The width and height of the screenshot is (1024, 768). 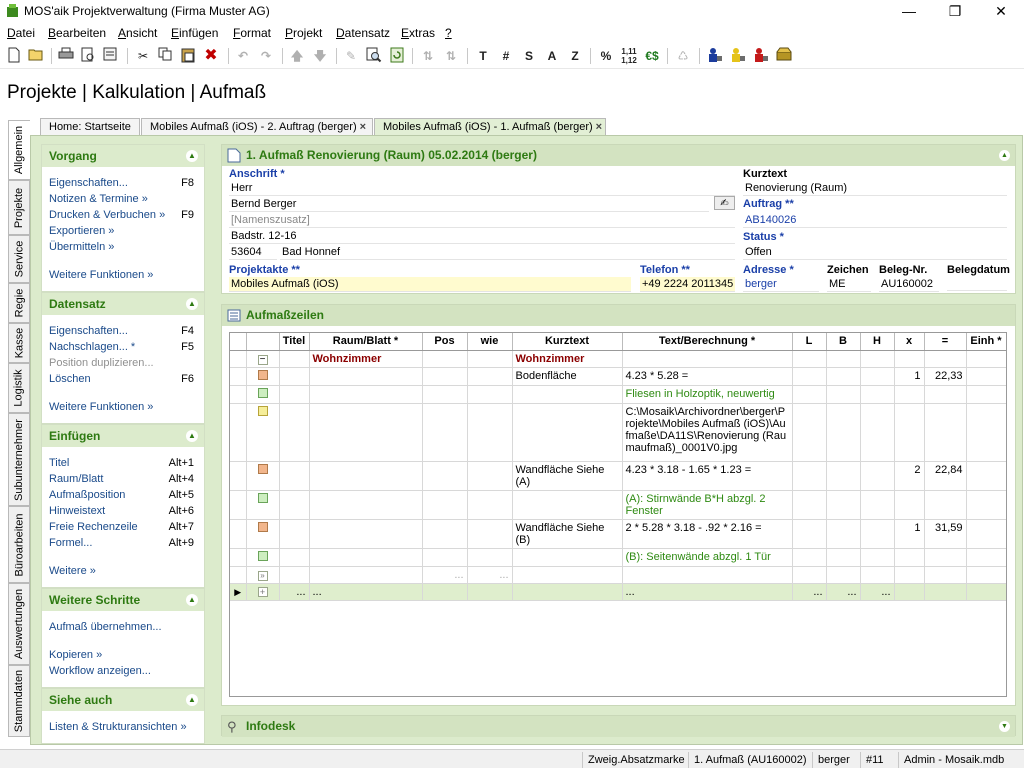 I want to click on table-row: (A): Stirnwände B*H abzgl. 2 Fenster, so click(x=618, y=505).